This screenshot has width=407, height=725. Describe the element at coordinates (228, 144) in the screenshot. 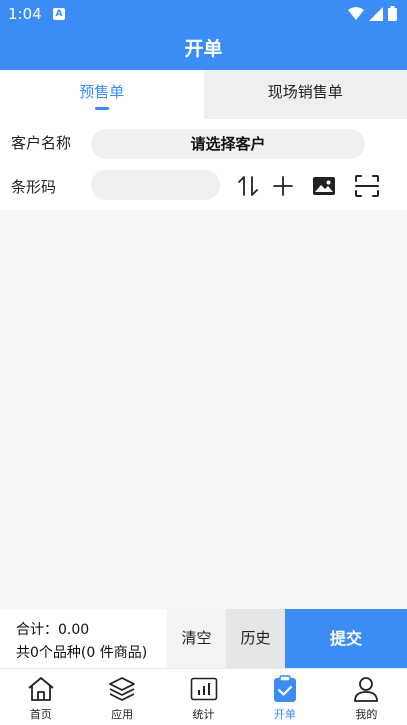

I see `select-customer-button: 请选择客户` at that location.